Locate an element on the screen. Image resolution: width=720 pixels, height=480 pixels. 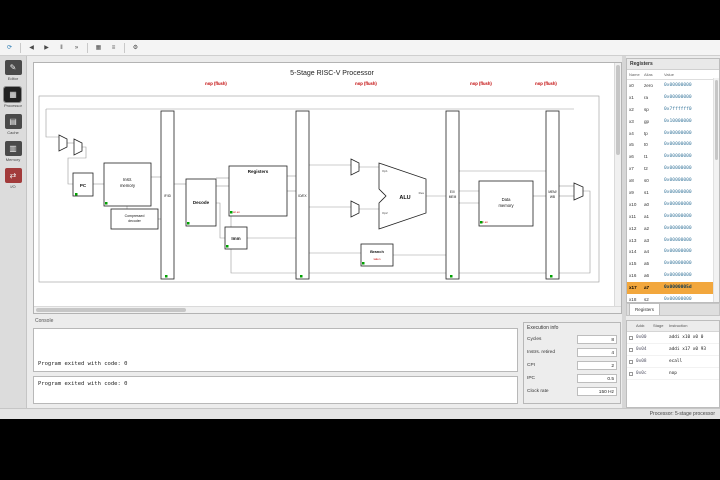
register-alias: t1 is located at coordinates (646, 157).